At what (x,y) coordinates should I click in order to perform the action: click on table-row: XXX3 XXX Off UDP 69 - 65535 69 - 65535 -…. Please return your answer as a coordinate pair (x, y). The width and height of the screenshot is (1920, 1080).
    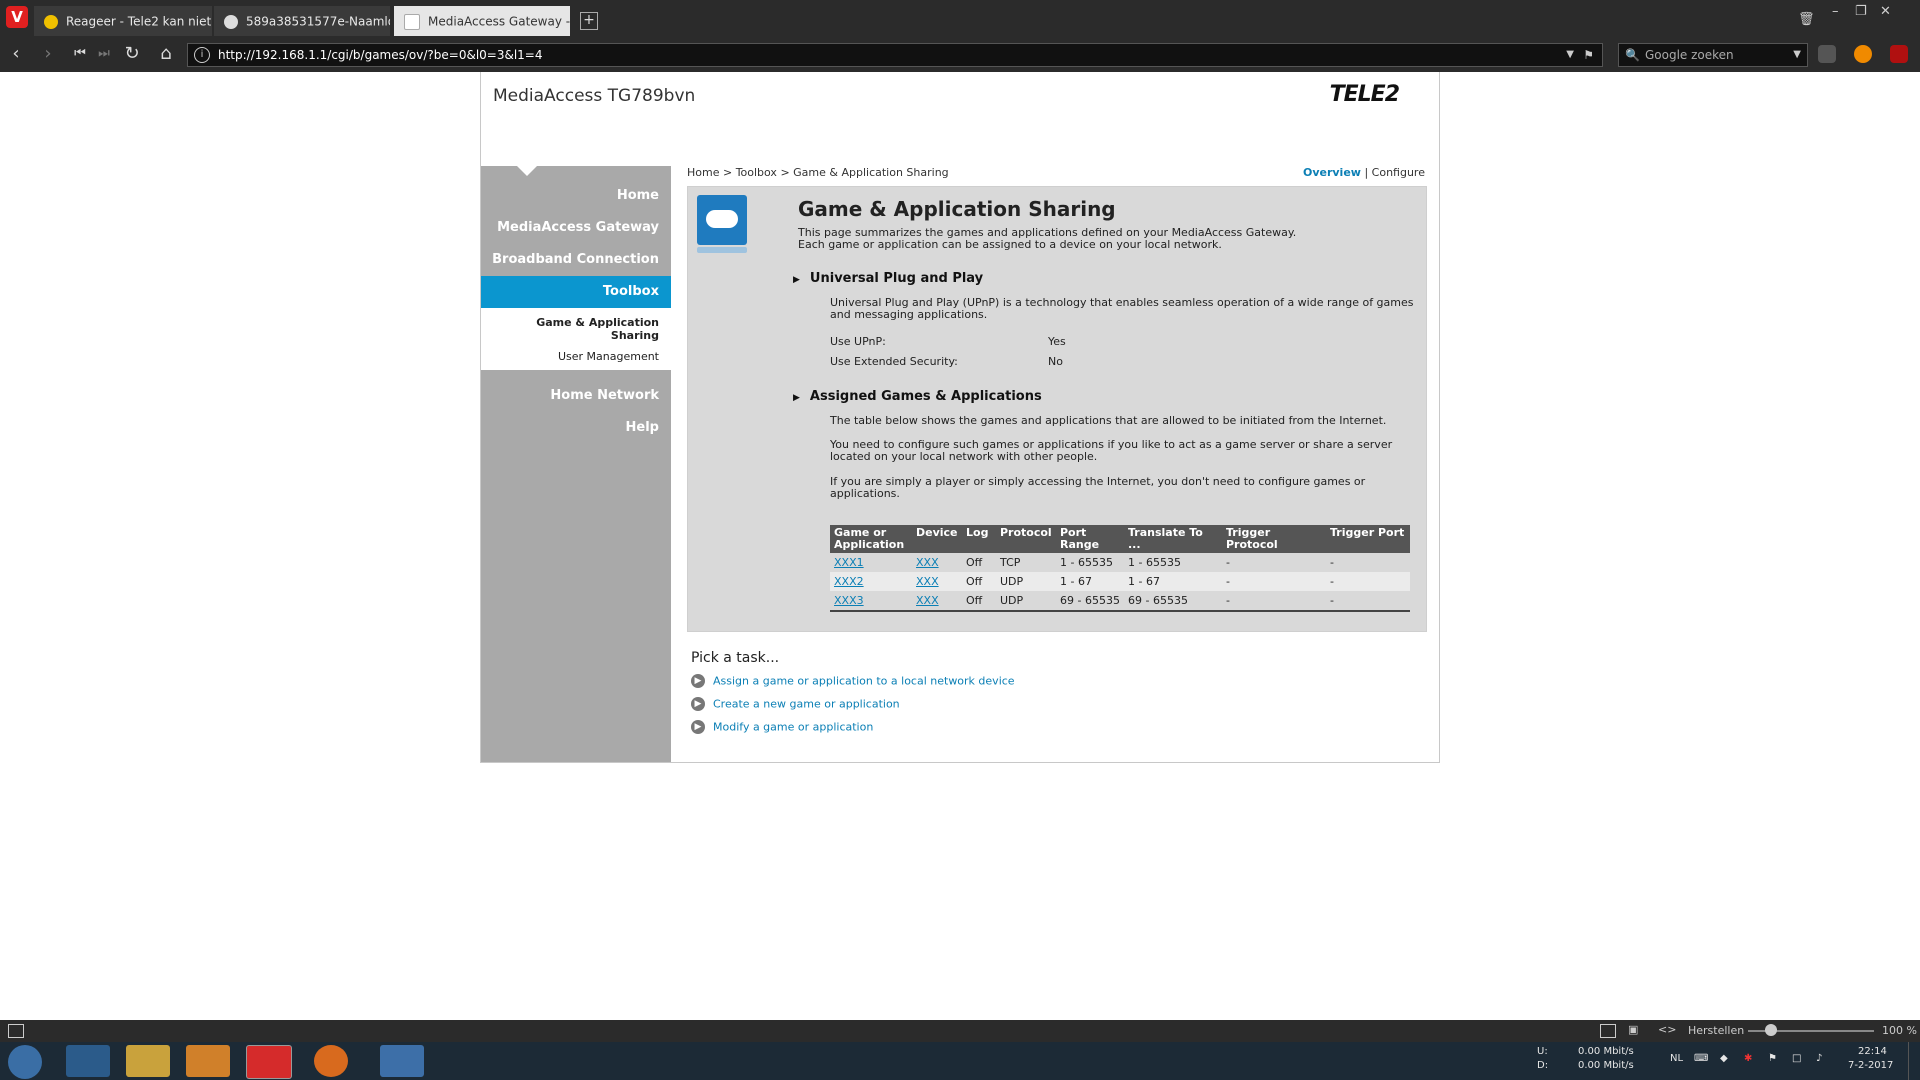
    Looking at the image, I should click on (1120, 600).